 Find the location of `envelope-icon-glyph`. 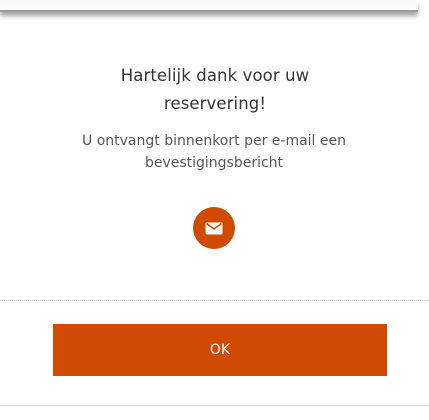

envelope-icon-glyph is located at coordinates (214, 228).